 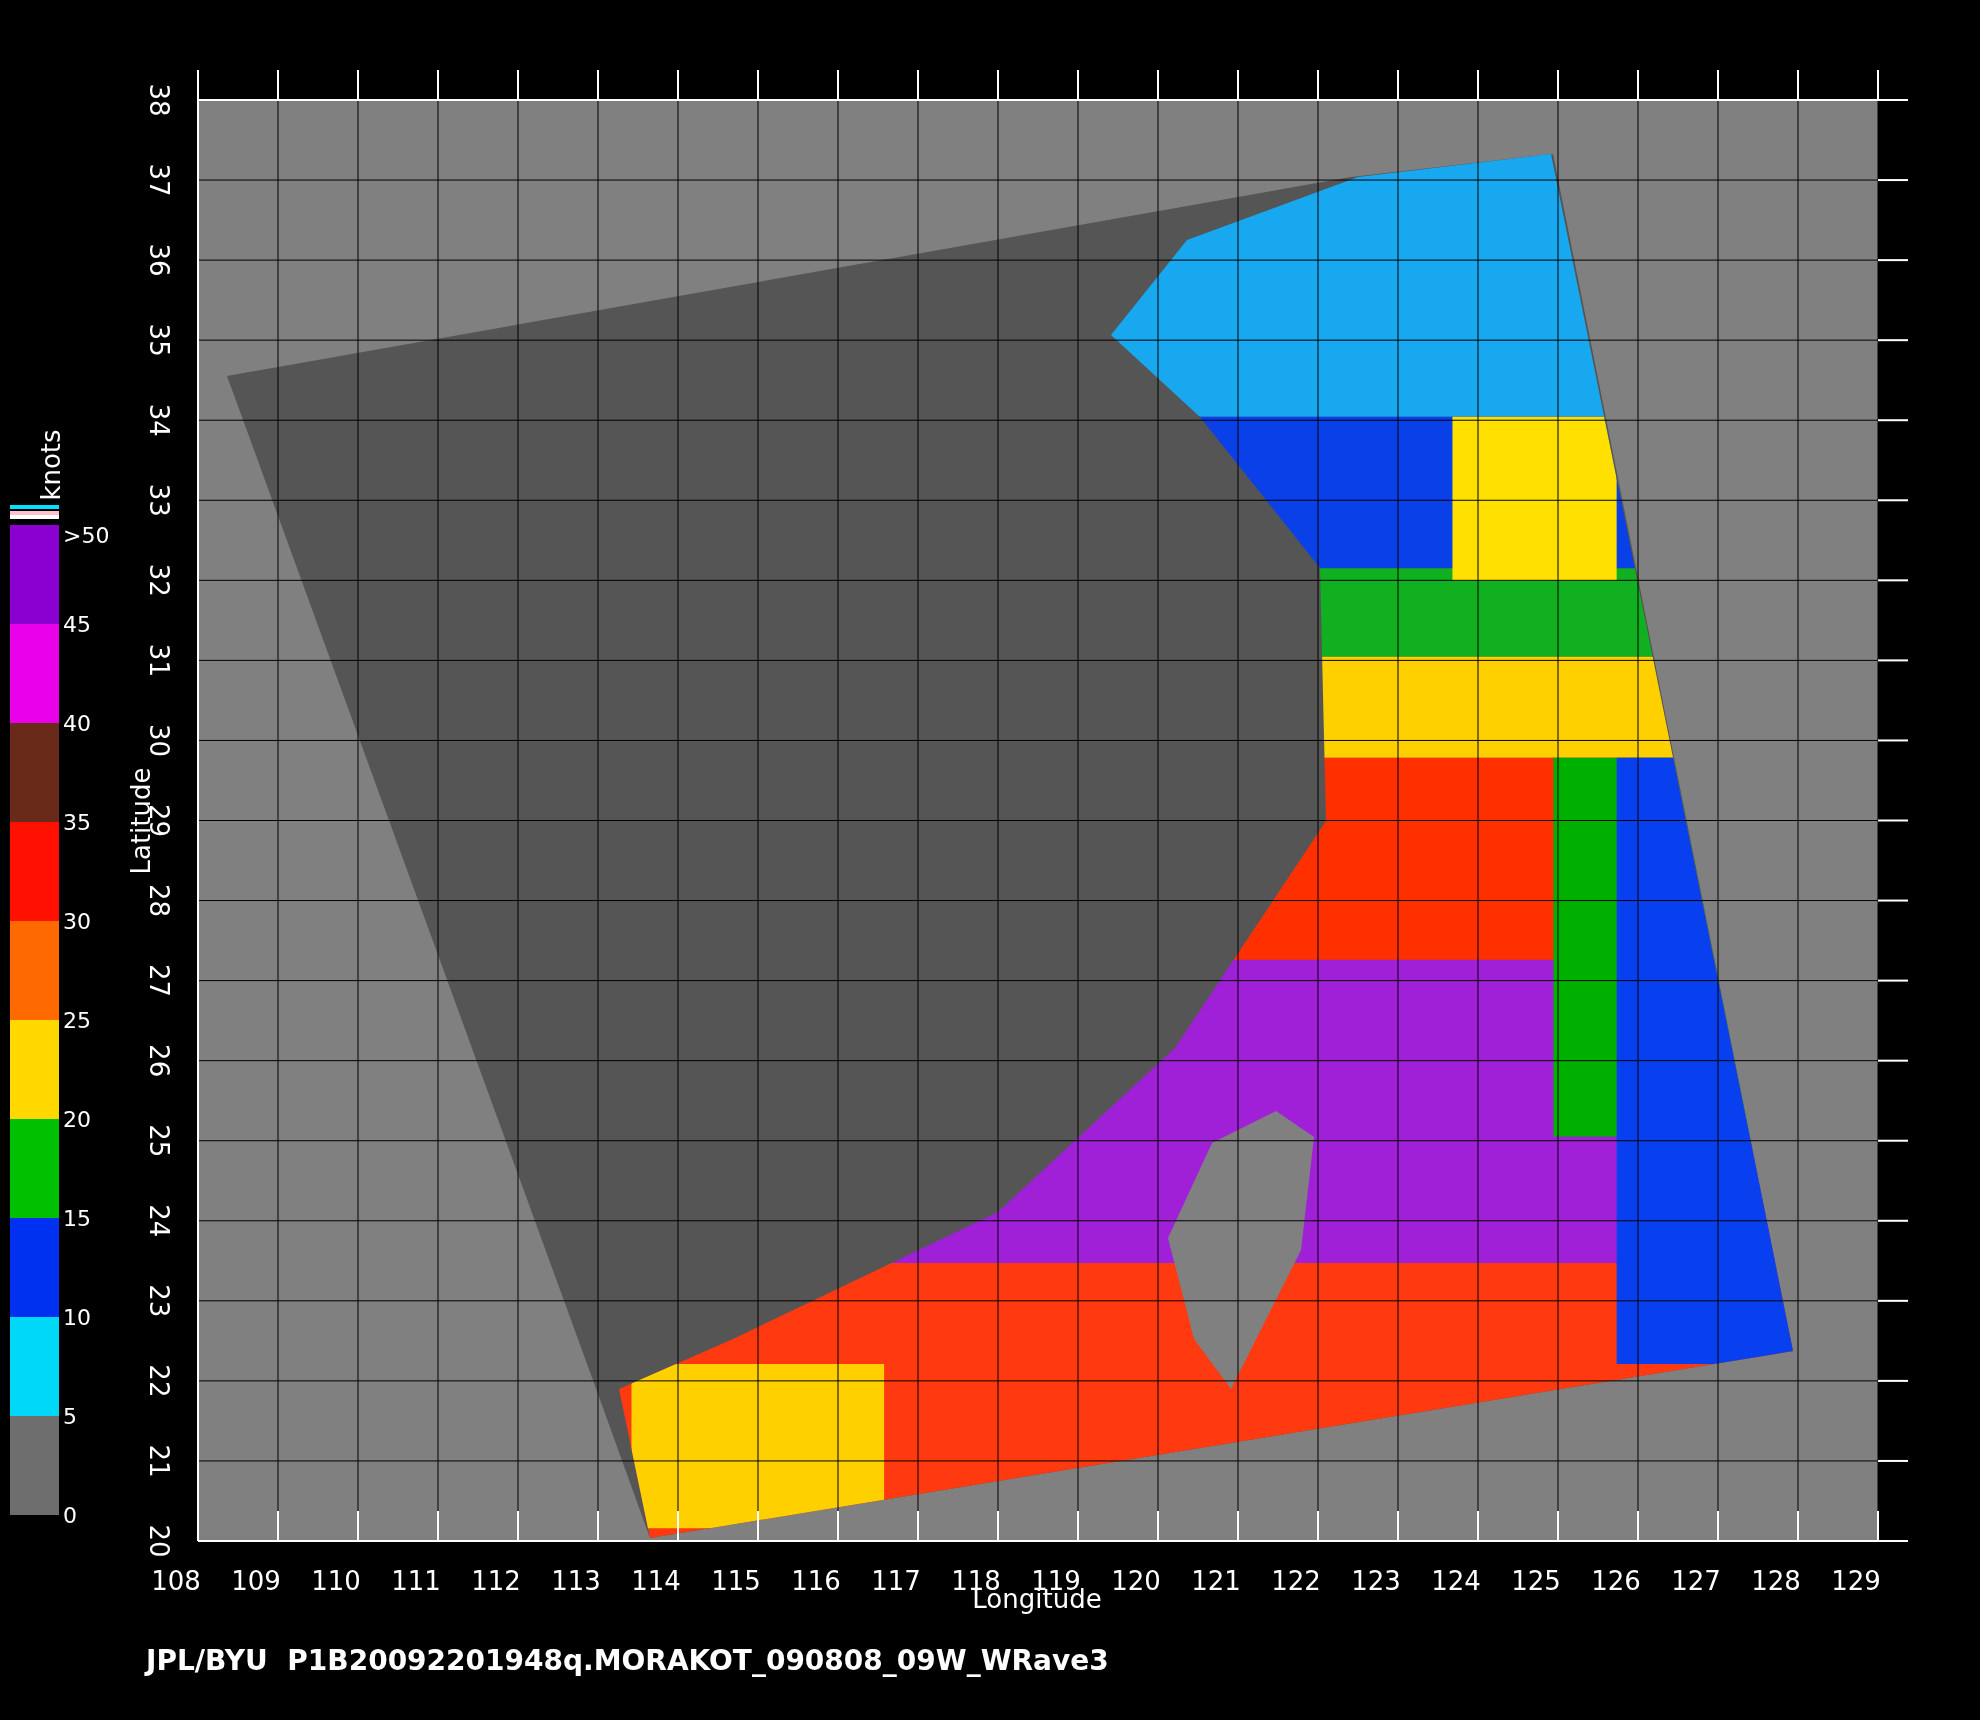 What do you see at coordinates (576, 1581) in the screenshot?
I see `longitude-tick-label: 113` at bounding box center [576, 1581].